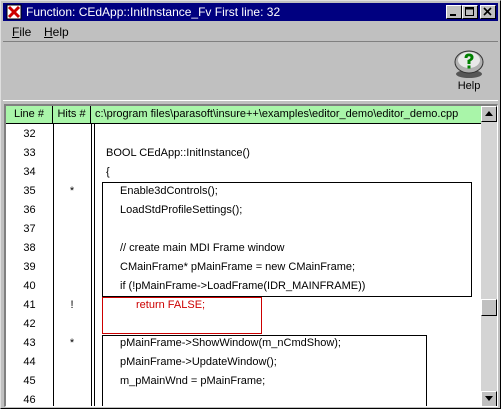 Image resolution: width=501 pixels, height=409 pixels. Describe the element at coordinates (469, 64) in the screenshot. I see `question-mark-icon` at that location.